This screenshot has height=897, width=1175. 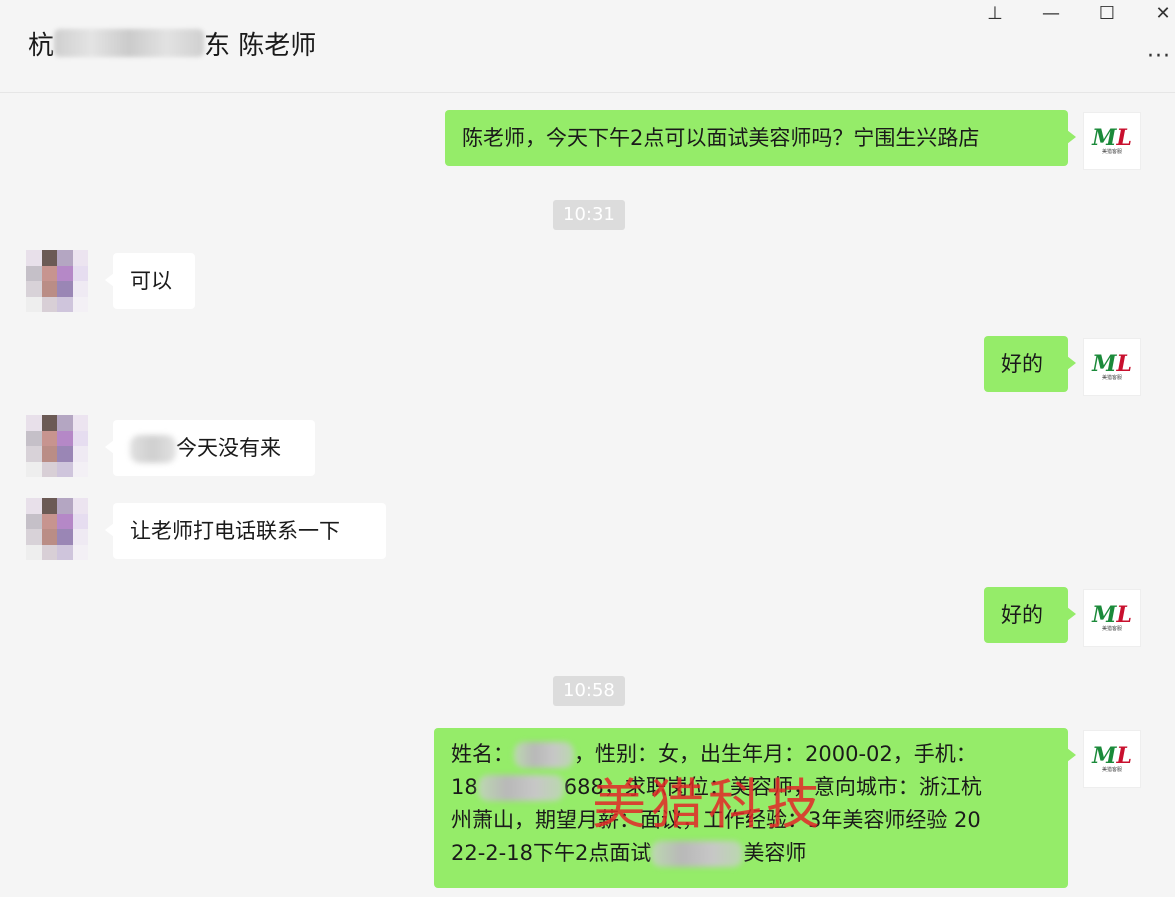 I want to click on redacted-name, so click(x=129, y=43).